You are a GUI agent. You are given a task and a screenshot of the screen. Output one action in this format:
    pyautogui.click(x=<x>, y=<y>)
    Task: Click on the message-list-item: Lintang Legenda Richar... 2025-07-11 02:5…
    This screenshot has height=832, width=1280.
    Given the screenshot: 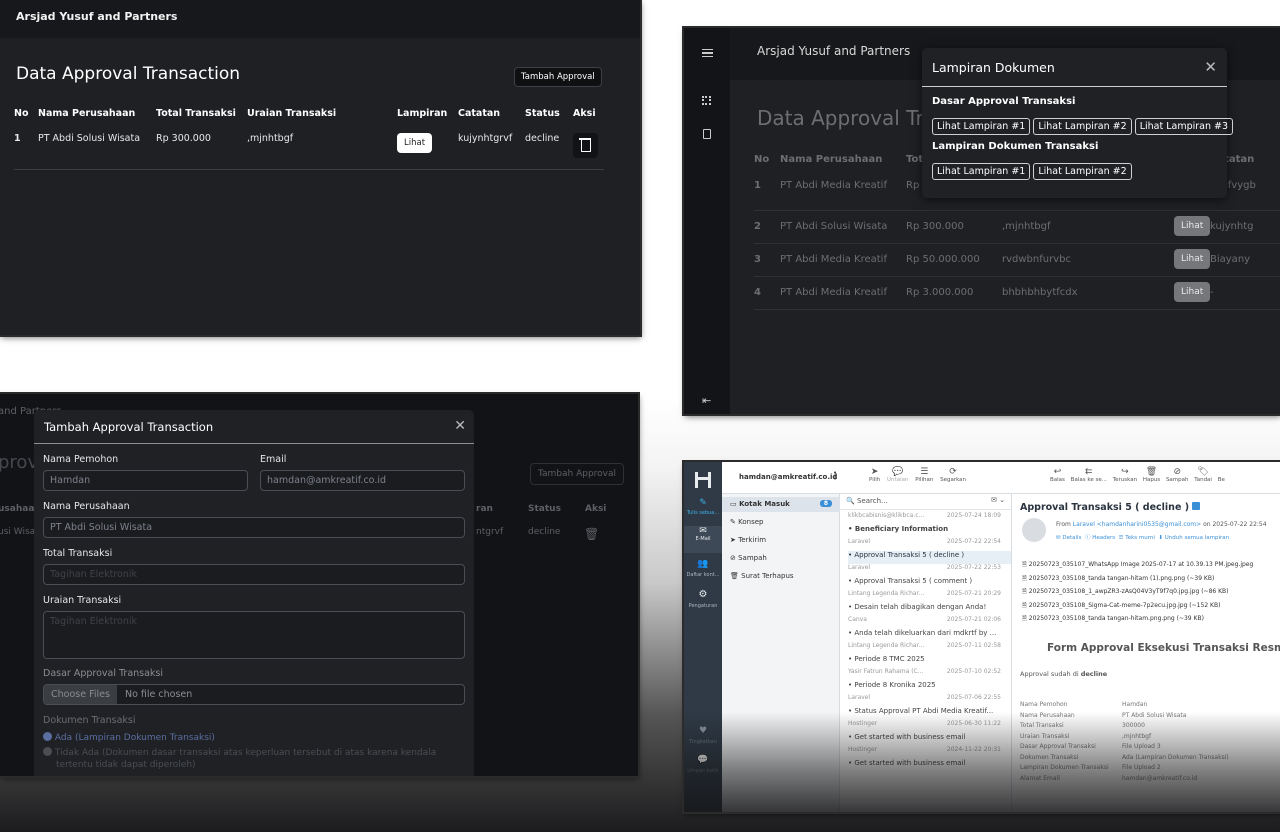 What is the action you would take?
    pyautogui.click(x=929, y=648)
    